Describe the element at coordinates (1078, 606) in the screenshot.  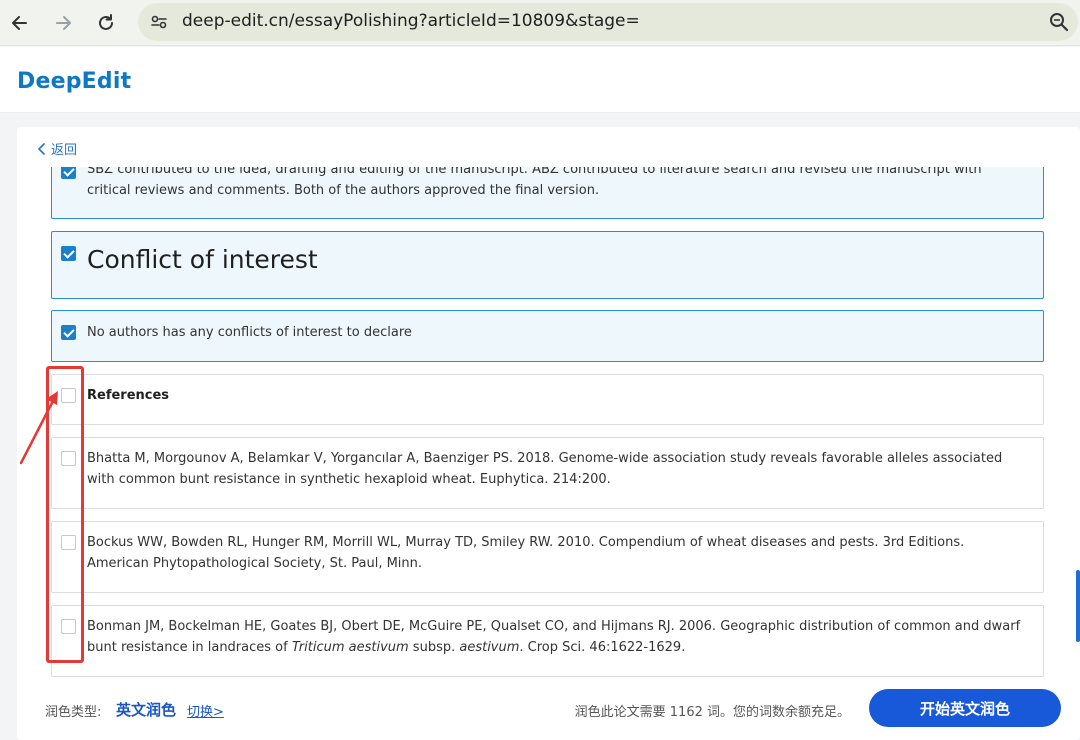
I see `scrollbar-thumb` at that location.